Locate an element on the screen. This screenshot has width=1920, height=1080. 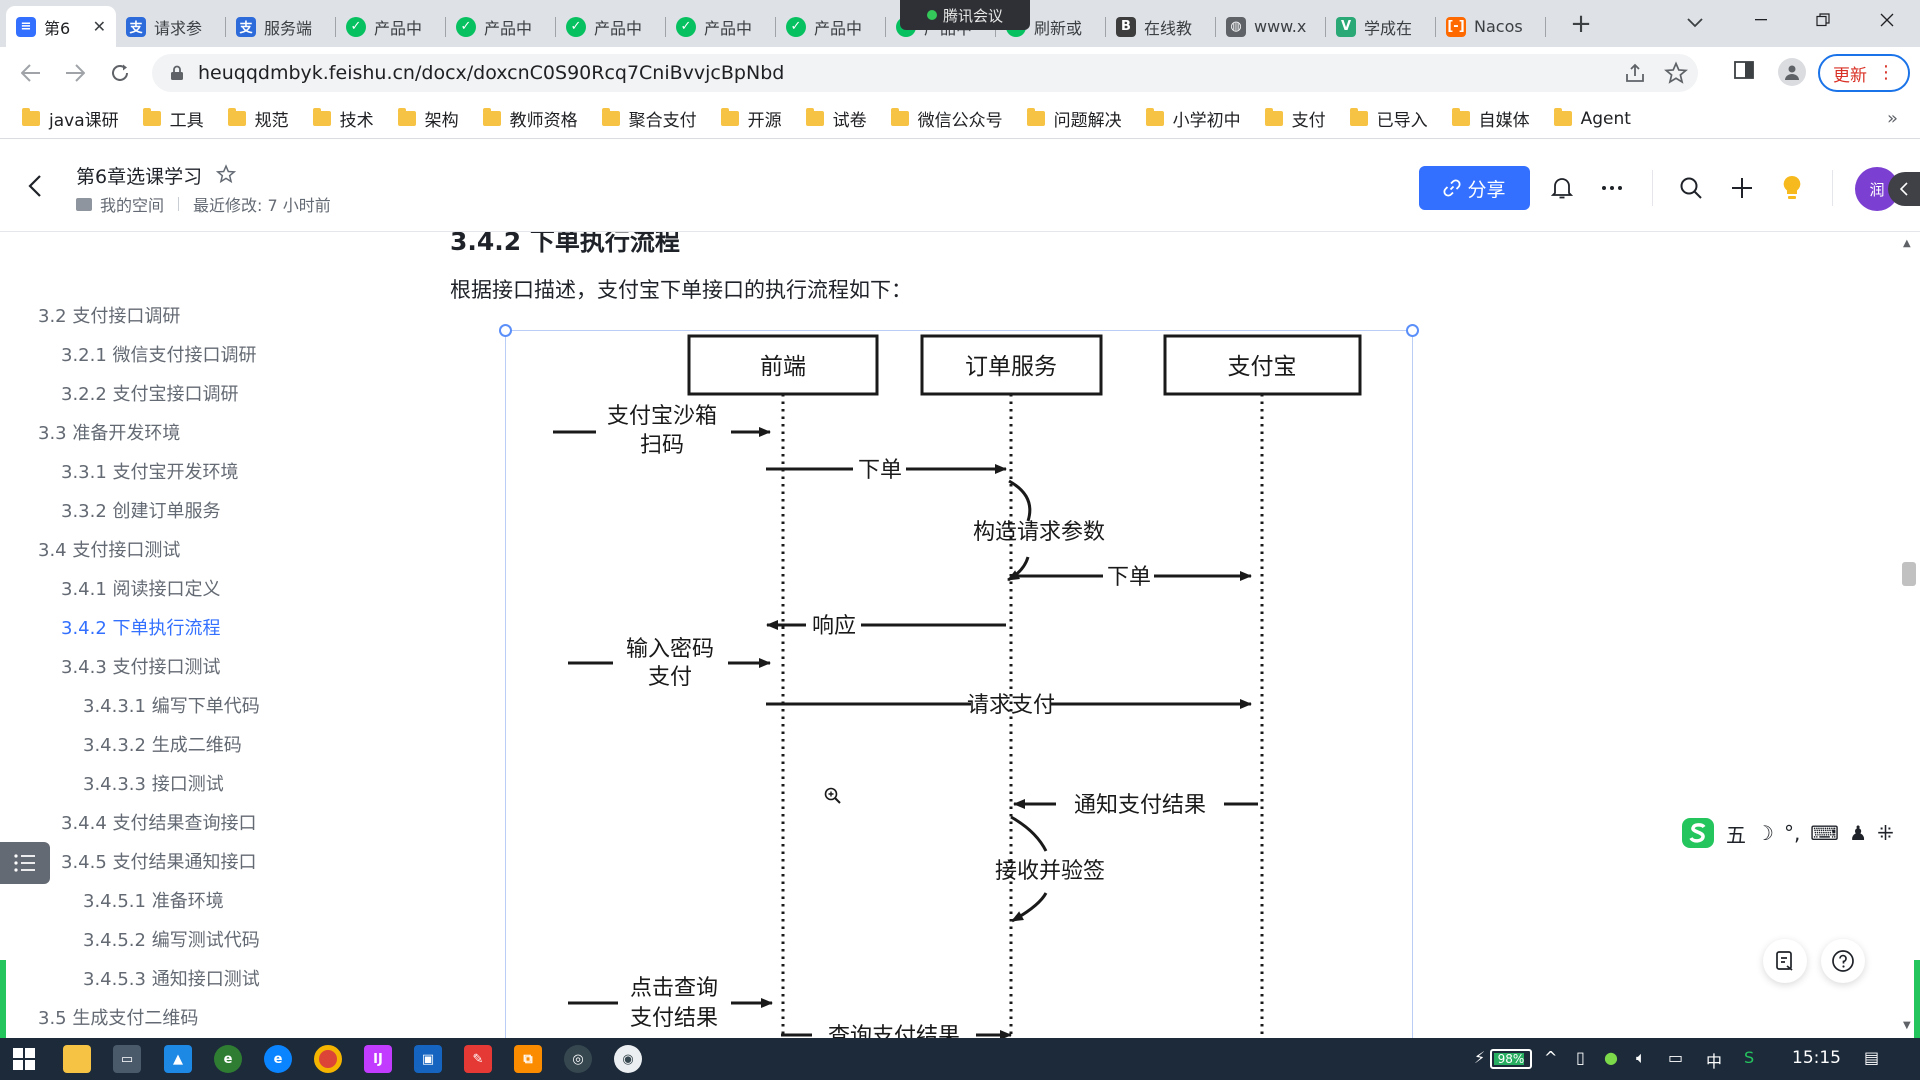
bookmark-item: 问题解决 is located at coordinates (1074, 118).